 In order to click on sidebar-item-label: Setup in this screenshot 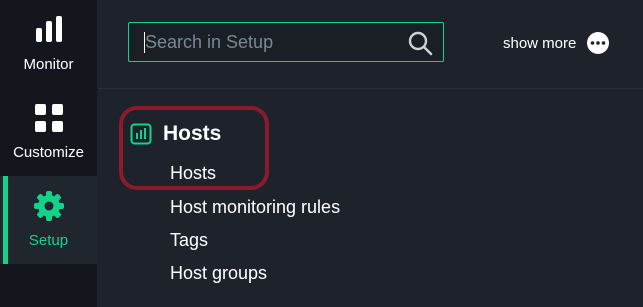, I will do `click(48, 240)`.